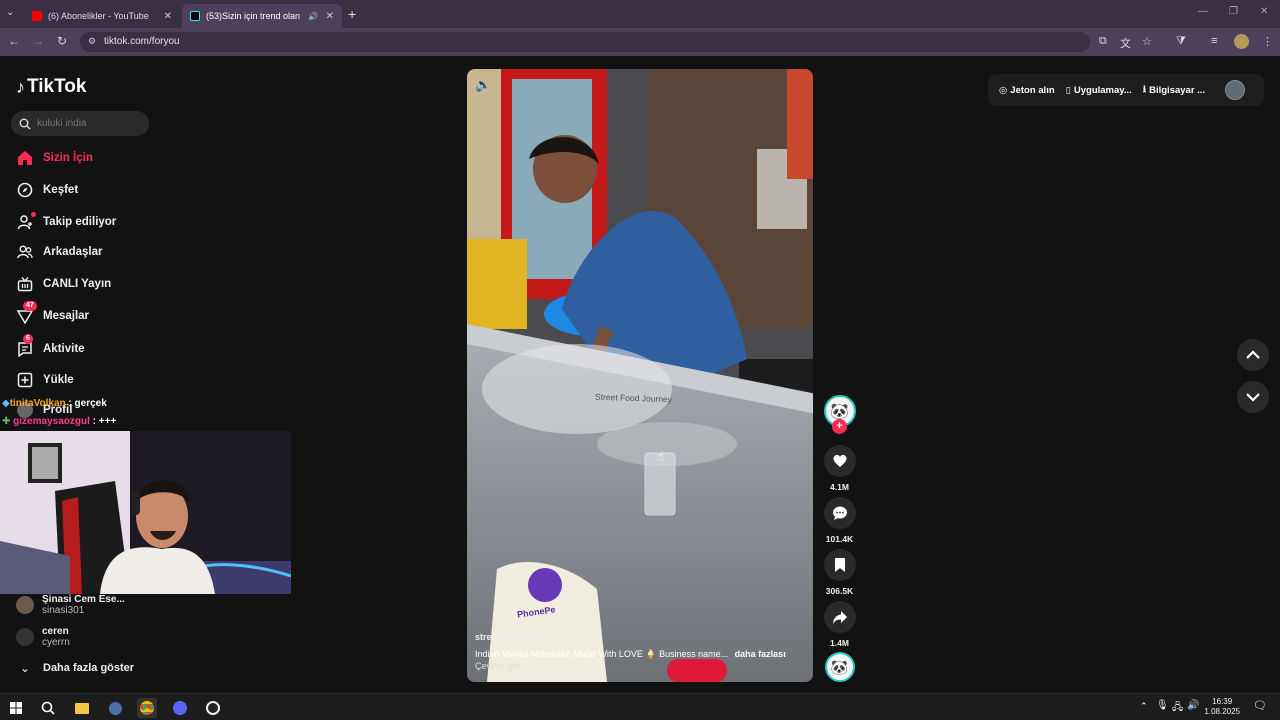  I want to click on chat-message: ◆tinitaVolkan : gerçek, so click(54, 403).